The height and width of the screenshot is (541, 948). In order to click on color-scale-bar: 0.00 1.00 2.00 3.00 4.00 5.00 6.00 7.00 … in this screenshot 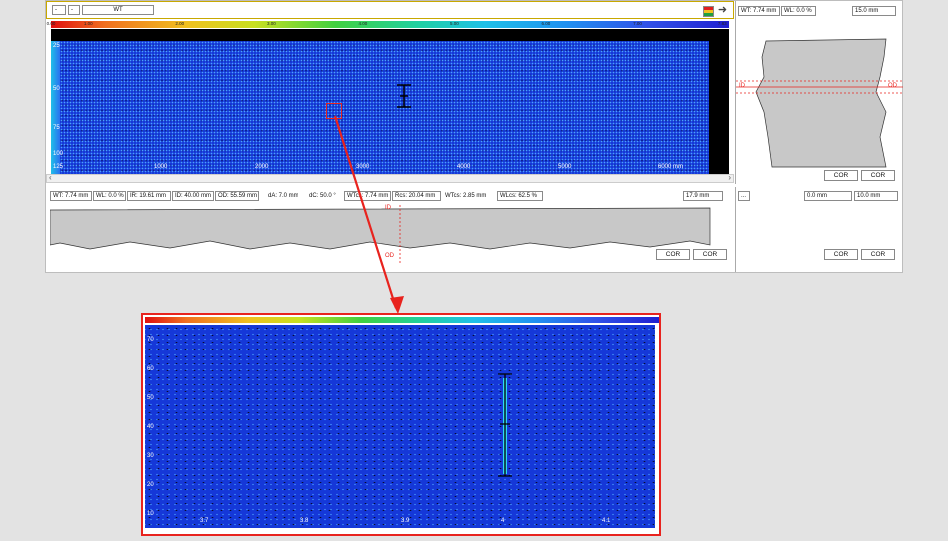, I will do `click(388, 24)`.